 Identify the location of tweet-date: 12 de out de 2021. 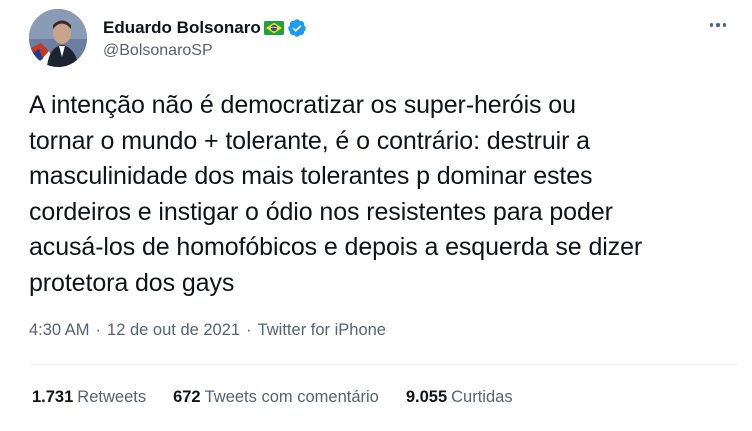
(173, 330).